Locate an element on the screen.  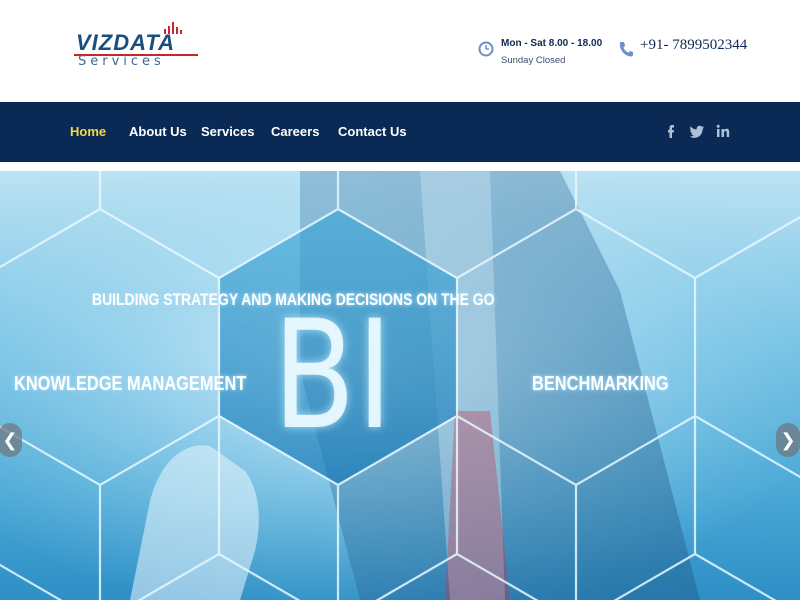
hero-bi-text: BI is located at coordinates (333, 376).